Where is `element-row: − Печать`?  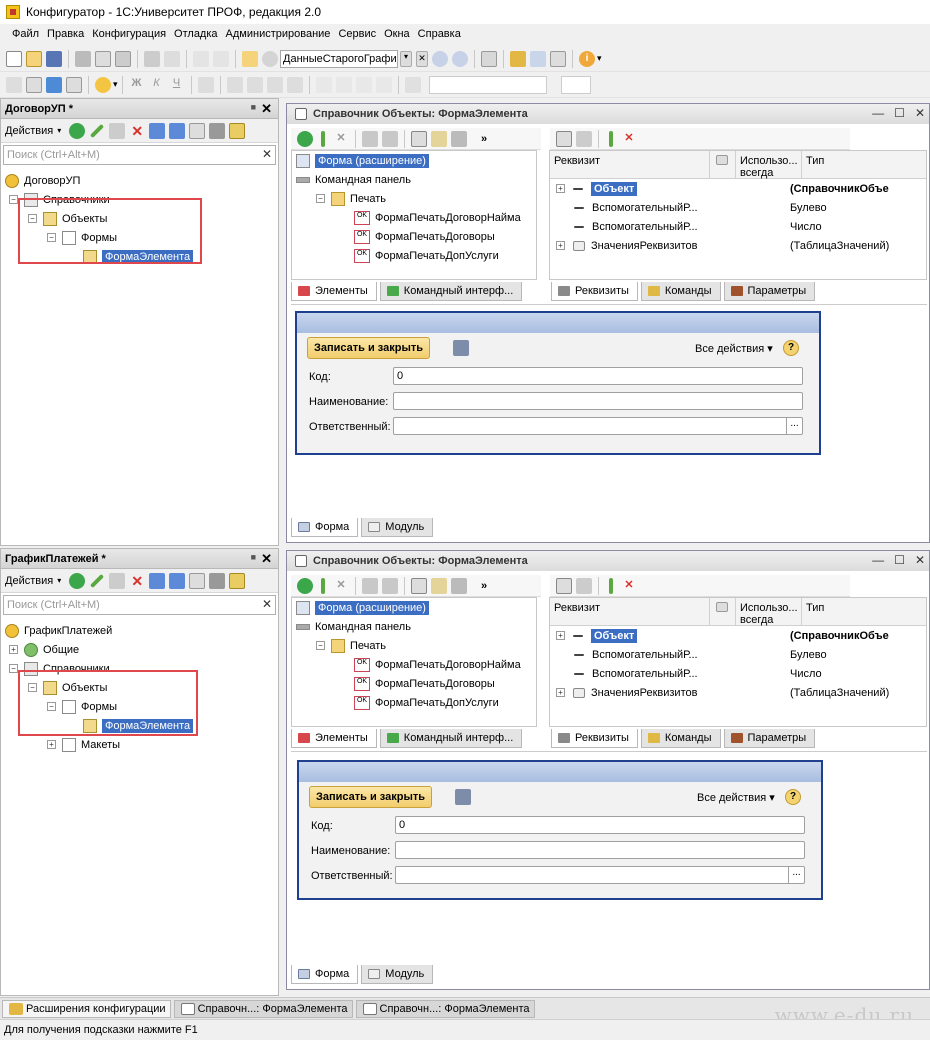 element-row: − Печать is located at coordinates (414, 198).